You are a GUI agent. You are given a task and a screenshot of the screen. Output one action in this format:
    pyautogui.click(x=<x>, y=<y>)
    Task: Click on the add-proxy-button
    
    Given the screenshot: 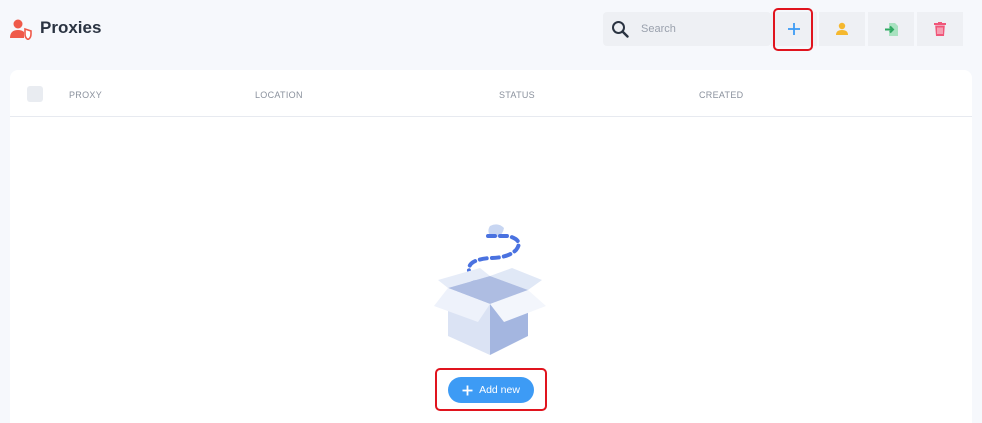 What is the action you would take?
    pyautogui.click(x=794, y=29)
    